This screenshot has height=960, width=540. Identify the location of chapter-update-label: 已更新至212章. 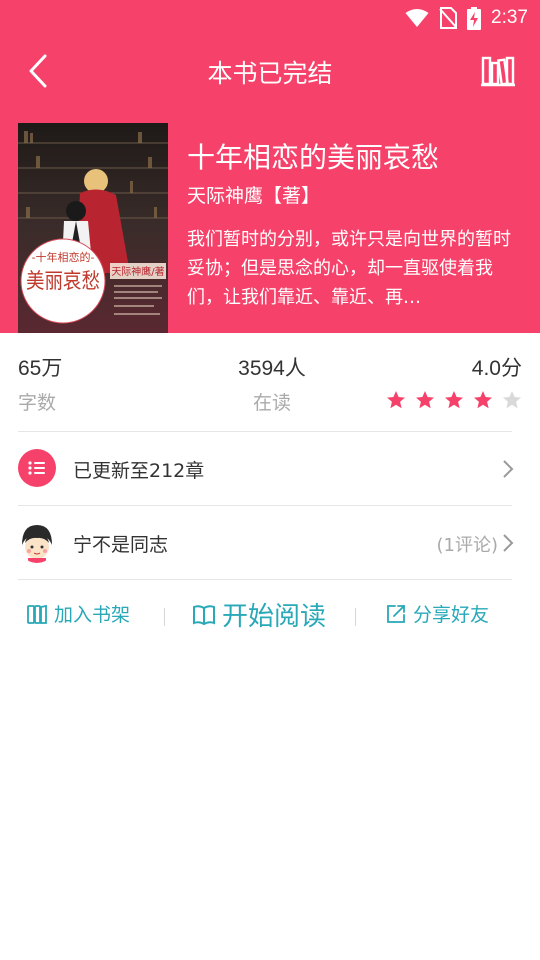
(139, 471).